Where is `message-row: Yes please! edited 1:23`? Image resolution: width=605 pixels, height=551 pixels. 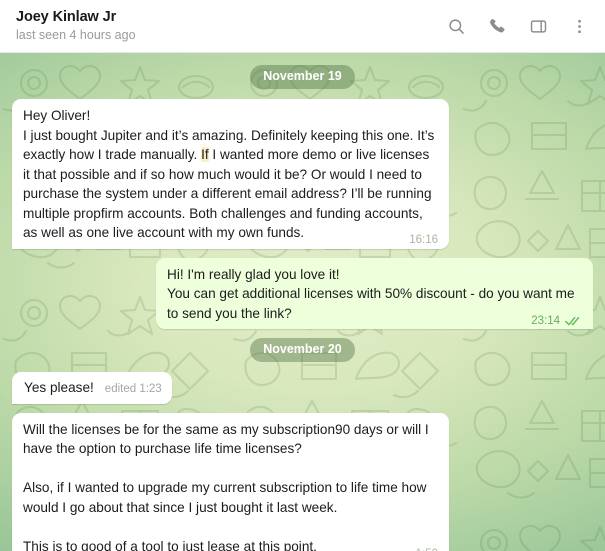 message-row: Yes please! edited 1:23 is located at coordinates (302, 388).